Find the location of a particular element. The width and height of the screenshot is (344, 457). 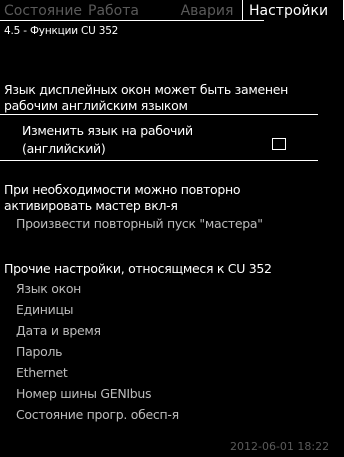

language-notice-line1: Язык дисплейных окон может быть заменен is located at coordinates (146, 89).